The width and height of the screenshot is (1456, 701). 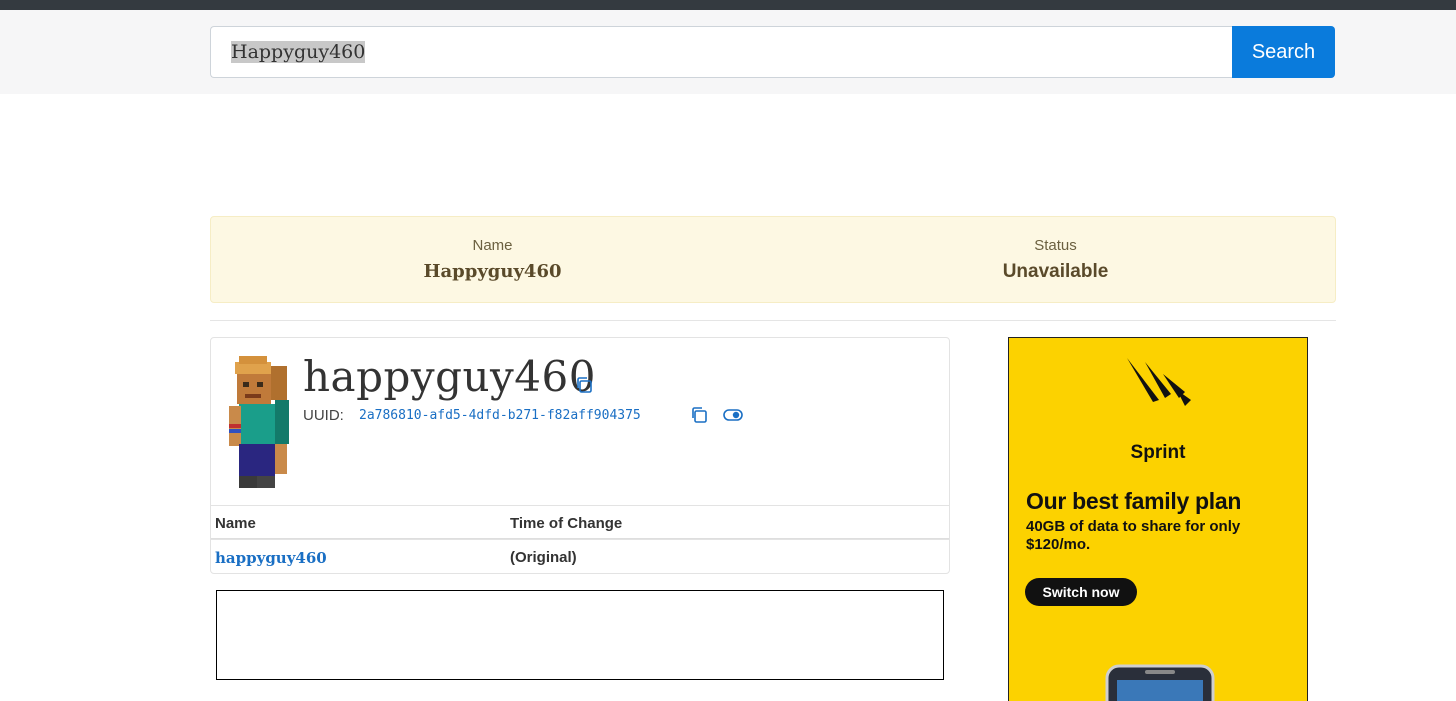 What do you see at coordinates (235, 523) in the screenshot?
I see `column-header-name: Name` at bounding box center [235, 523].